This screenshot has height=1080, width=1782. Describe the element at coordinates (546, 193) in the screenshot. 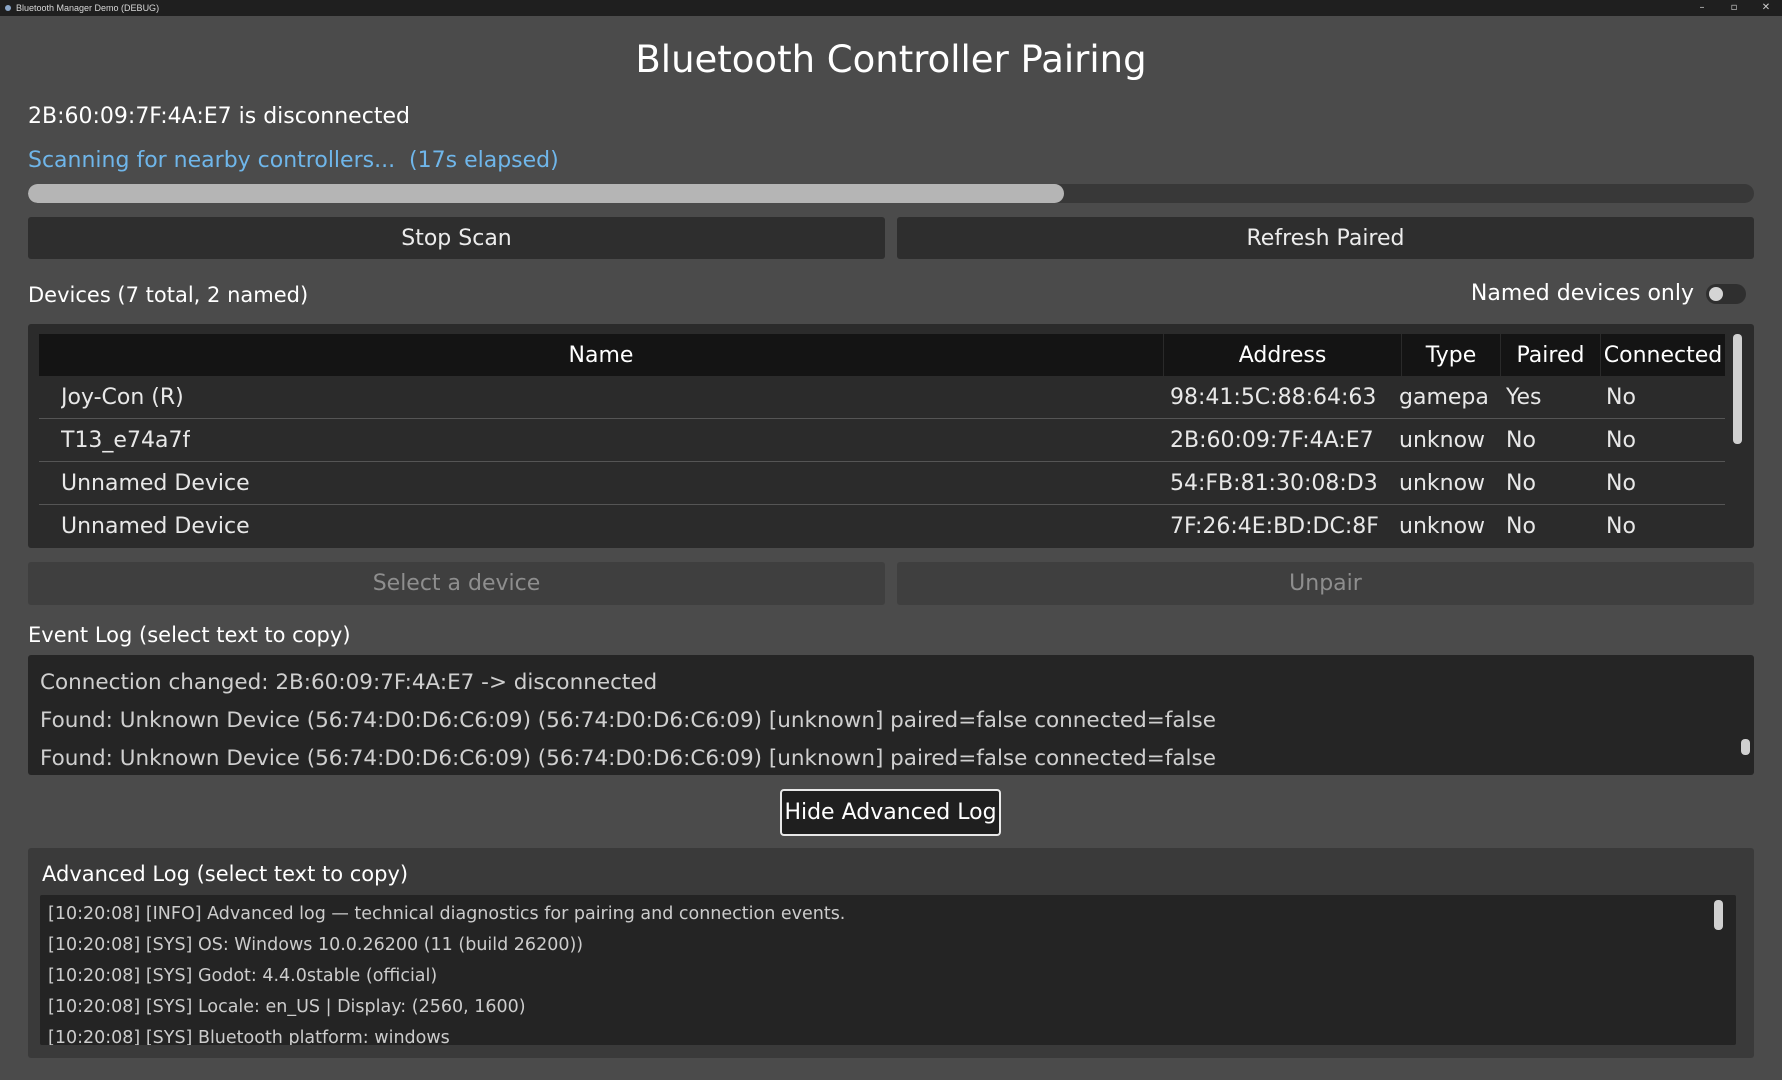

I see `scan-progress-fill` at that location.